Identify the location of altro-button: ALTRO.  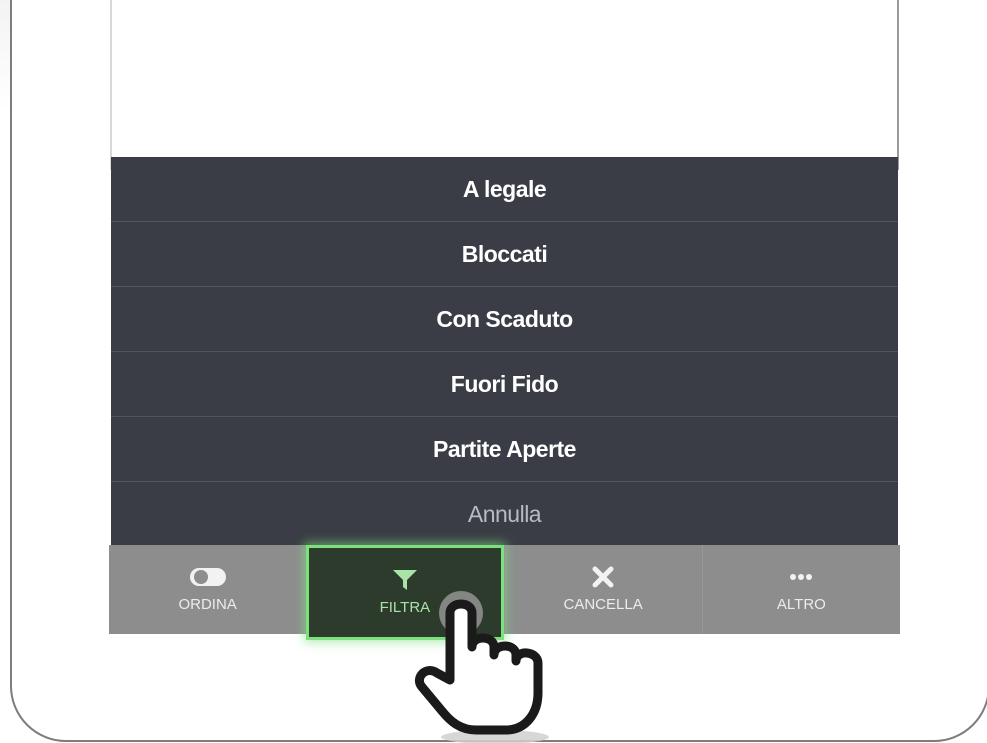
(800, 589).